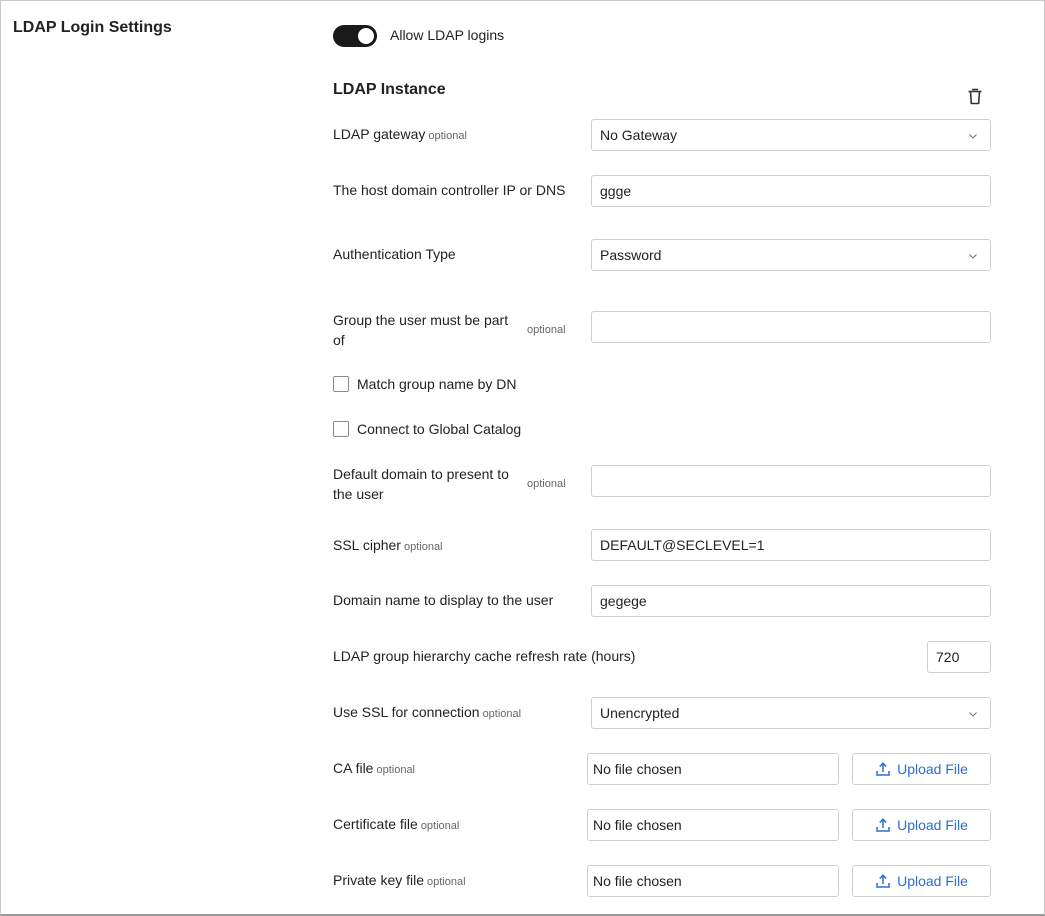 Image resolution: width=1045 pixels, height=916 pixels. I want to click on cert-file-label: Certificate file optional, so click(396, 824).